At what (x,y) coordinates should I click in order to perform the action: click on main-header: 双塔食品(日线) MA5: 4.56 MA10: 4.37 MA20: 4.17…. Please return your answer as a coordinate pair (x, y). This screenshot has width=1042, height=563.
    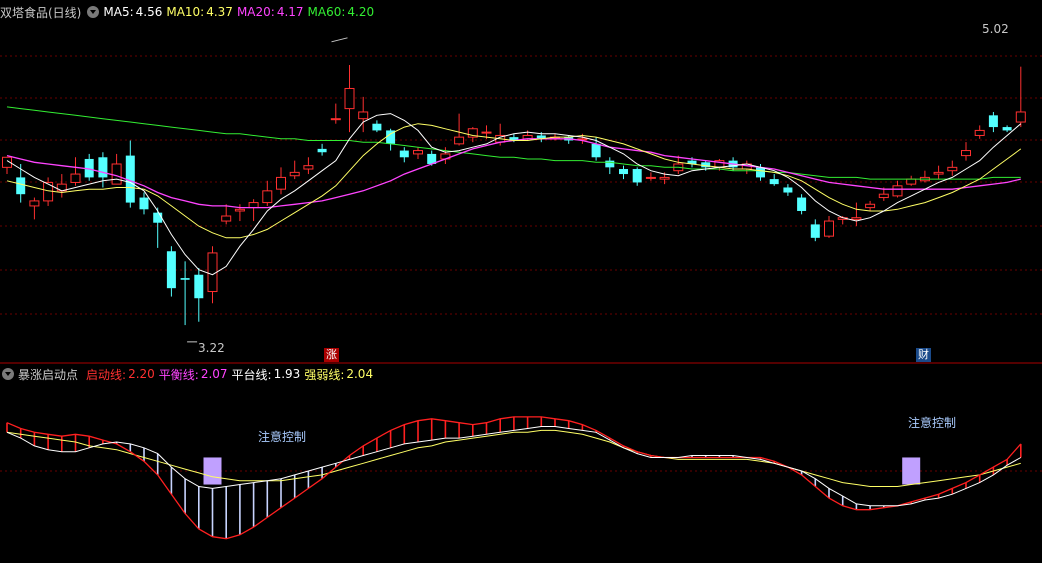
    Looking at the image, I should click on (189, 12).